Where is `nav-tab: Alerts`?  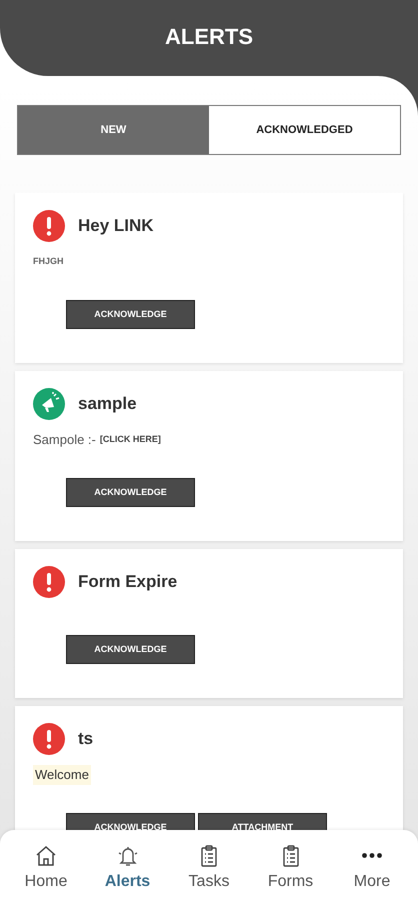 nav-tab: Alerts is located at coordinates (128, 869).